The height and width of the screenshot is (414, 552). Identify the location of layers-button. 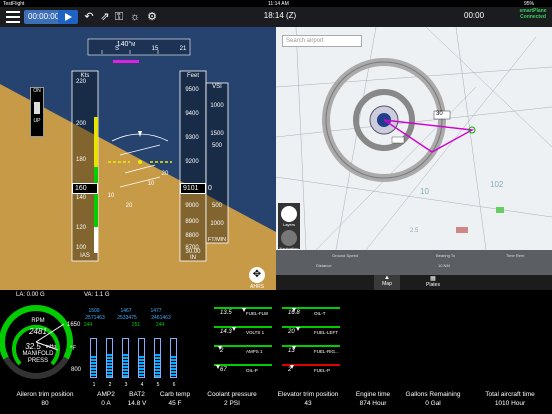
(289, 214).